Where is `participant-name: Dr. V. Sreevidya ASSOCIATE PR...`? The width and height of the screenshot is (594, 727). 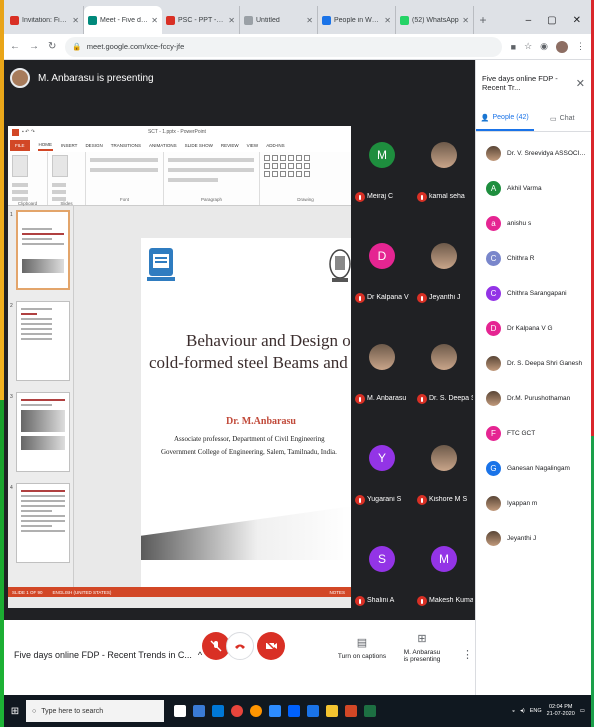
participant-name: Dr. V. Sreevidya ASSOCIATE PR... is located at coordinates (548, 153).